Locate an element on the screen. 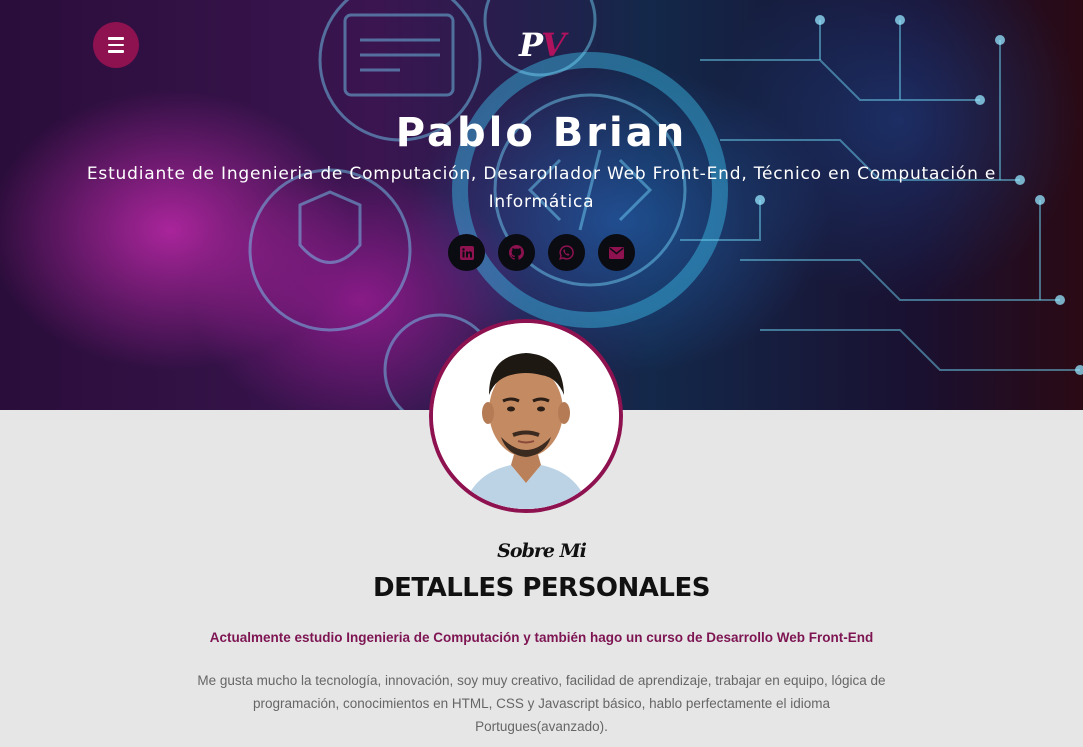 The image size is (1083, 747). email-link is located at coordinates (616, 252).